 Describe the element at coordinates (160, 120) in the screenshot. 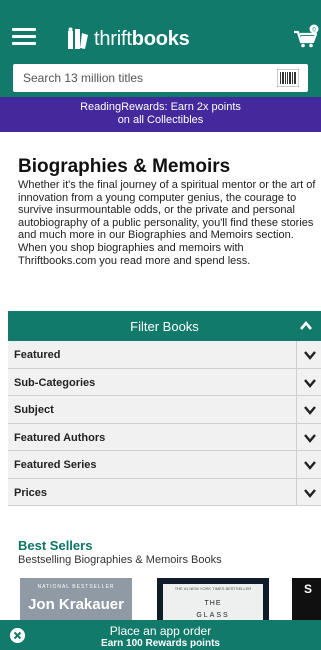

I see `promo-line-2: on all Collectibles` at that location.